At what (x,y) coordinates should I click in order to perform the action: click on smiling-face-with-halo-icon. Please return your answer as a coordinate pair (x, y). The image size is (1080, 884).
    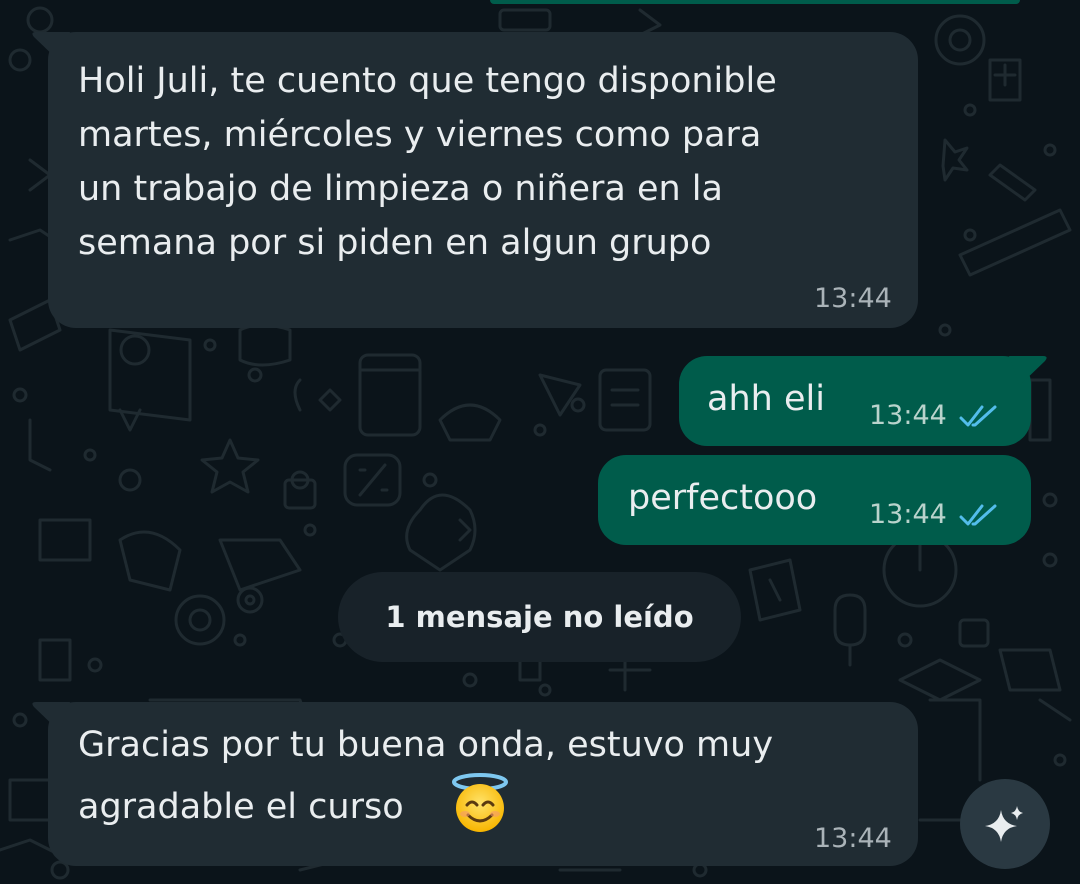
    Looking at the image, I should click on (480, 802).